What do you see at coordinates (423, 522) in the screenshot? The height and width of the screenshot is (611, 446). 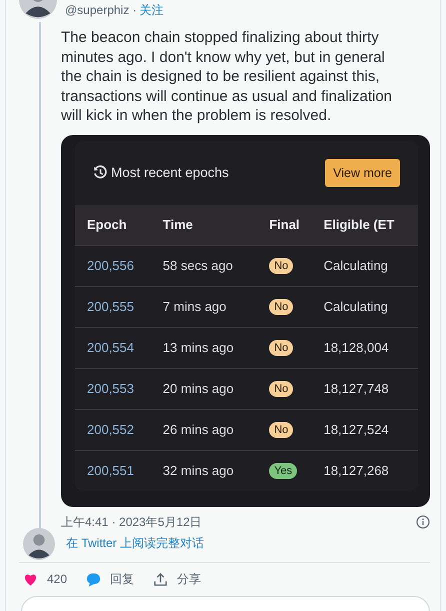 I see `info-icon` at bounding box center [423, 522].